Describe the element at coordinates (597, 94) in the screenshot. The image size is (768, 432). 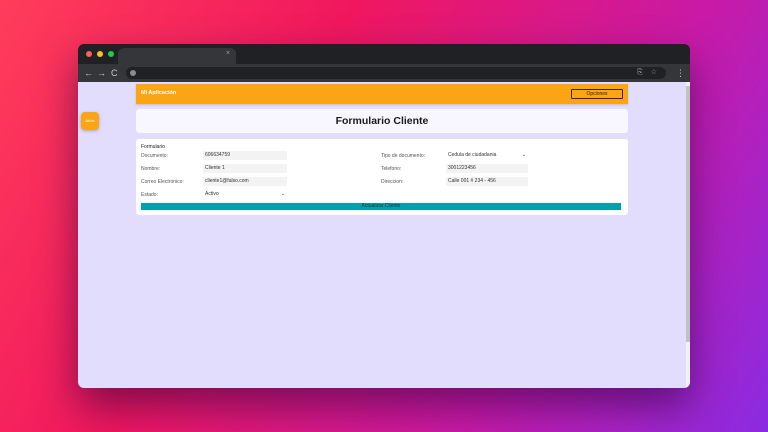
I see `options-button: Opciones` at that location.